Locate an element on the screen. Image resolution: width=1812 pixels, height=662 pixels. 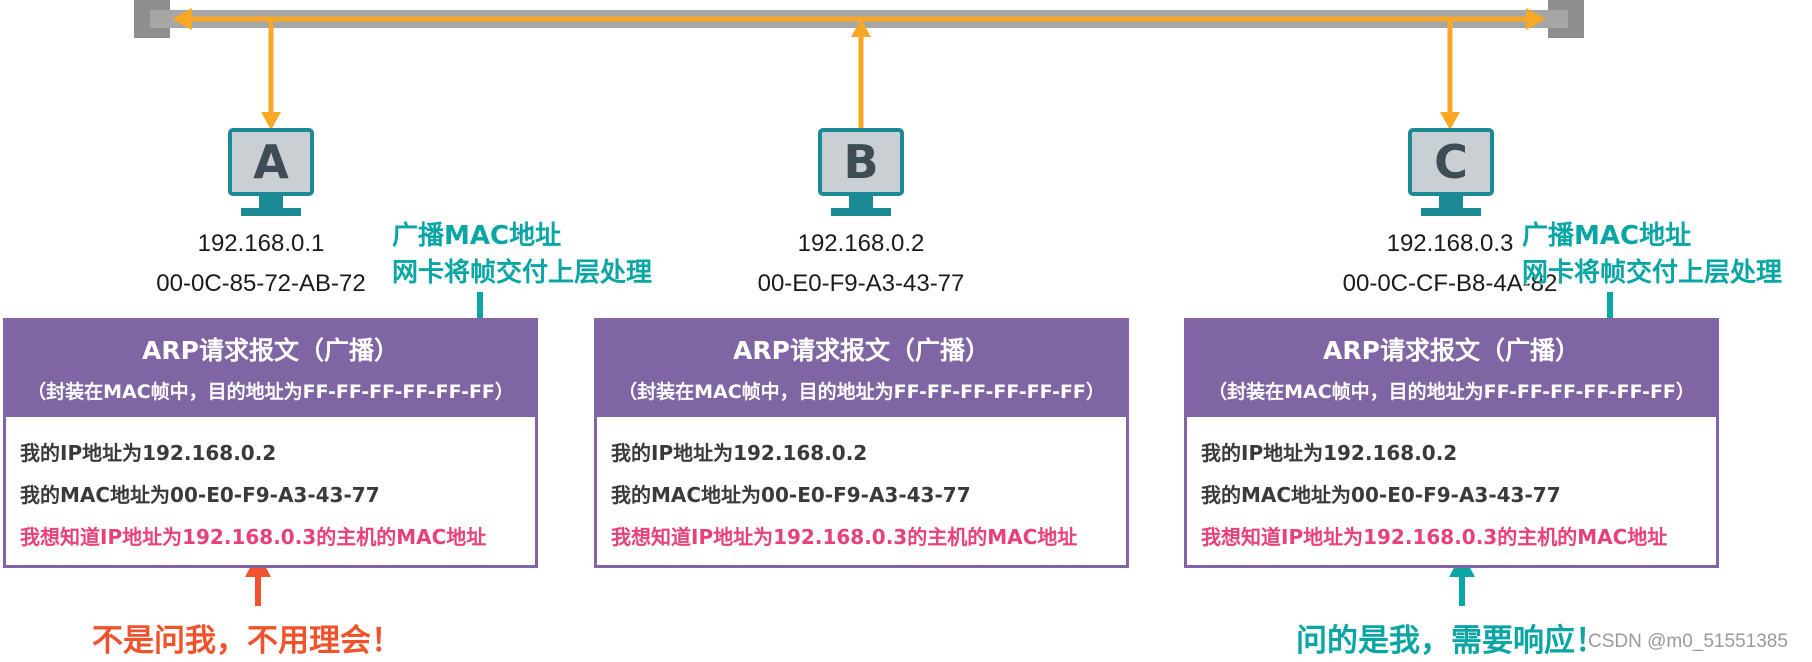
host-b-mac: 00-E0-F9-A3-43-77 is located at coordinates (861, 283).